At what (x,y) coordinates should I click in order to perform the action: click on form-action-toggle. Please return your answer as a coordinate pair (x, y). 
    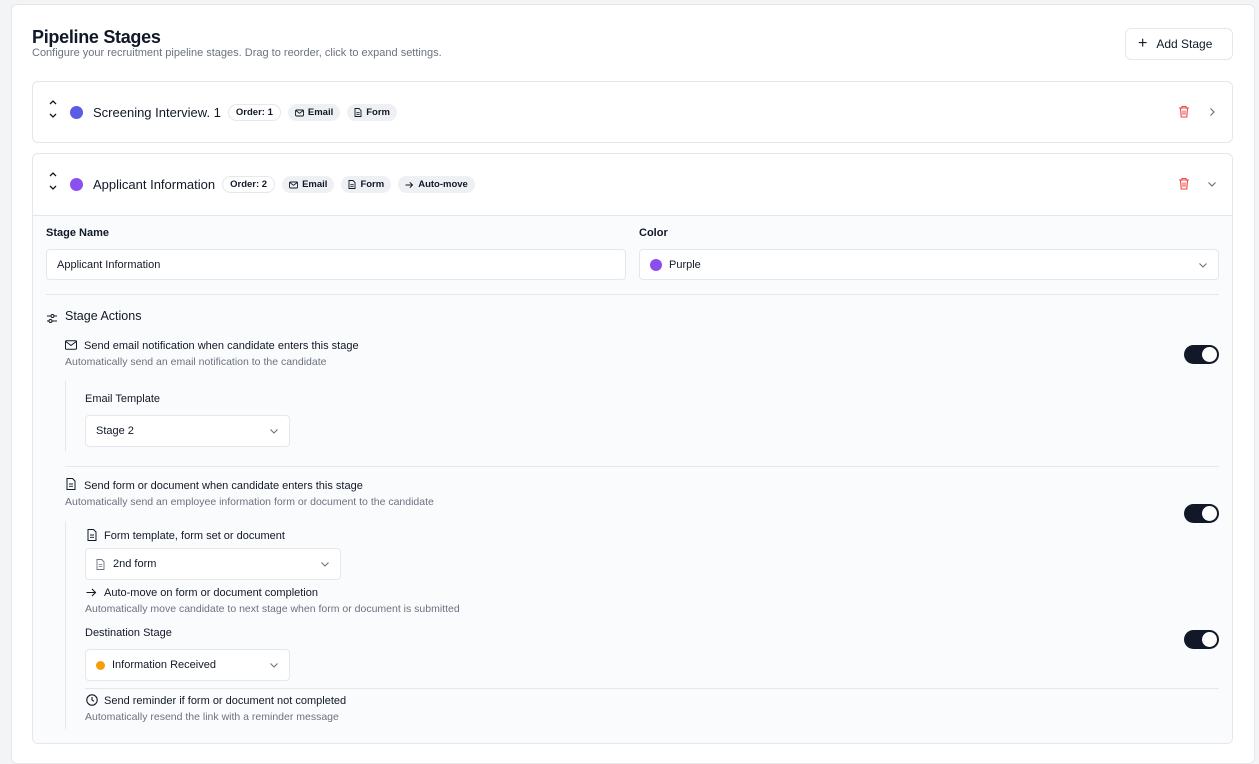
    Looking at the image, I should click on (1201, 513).